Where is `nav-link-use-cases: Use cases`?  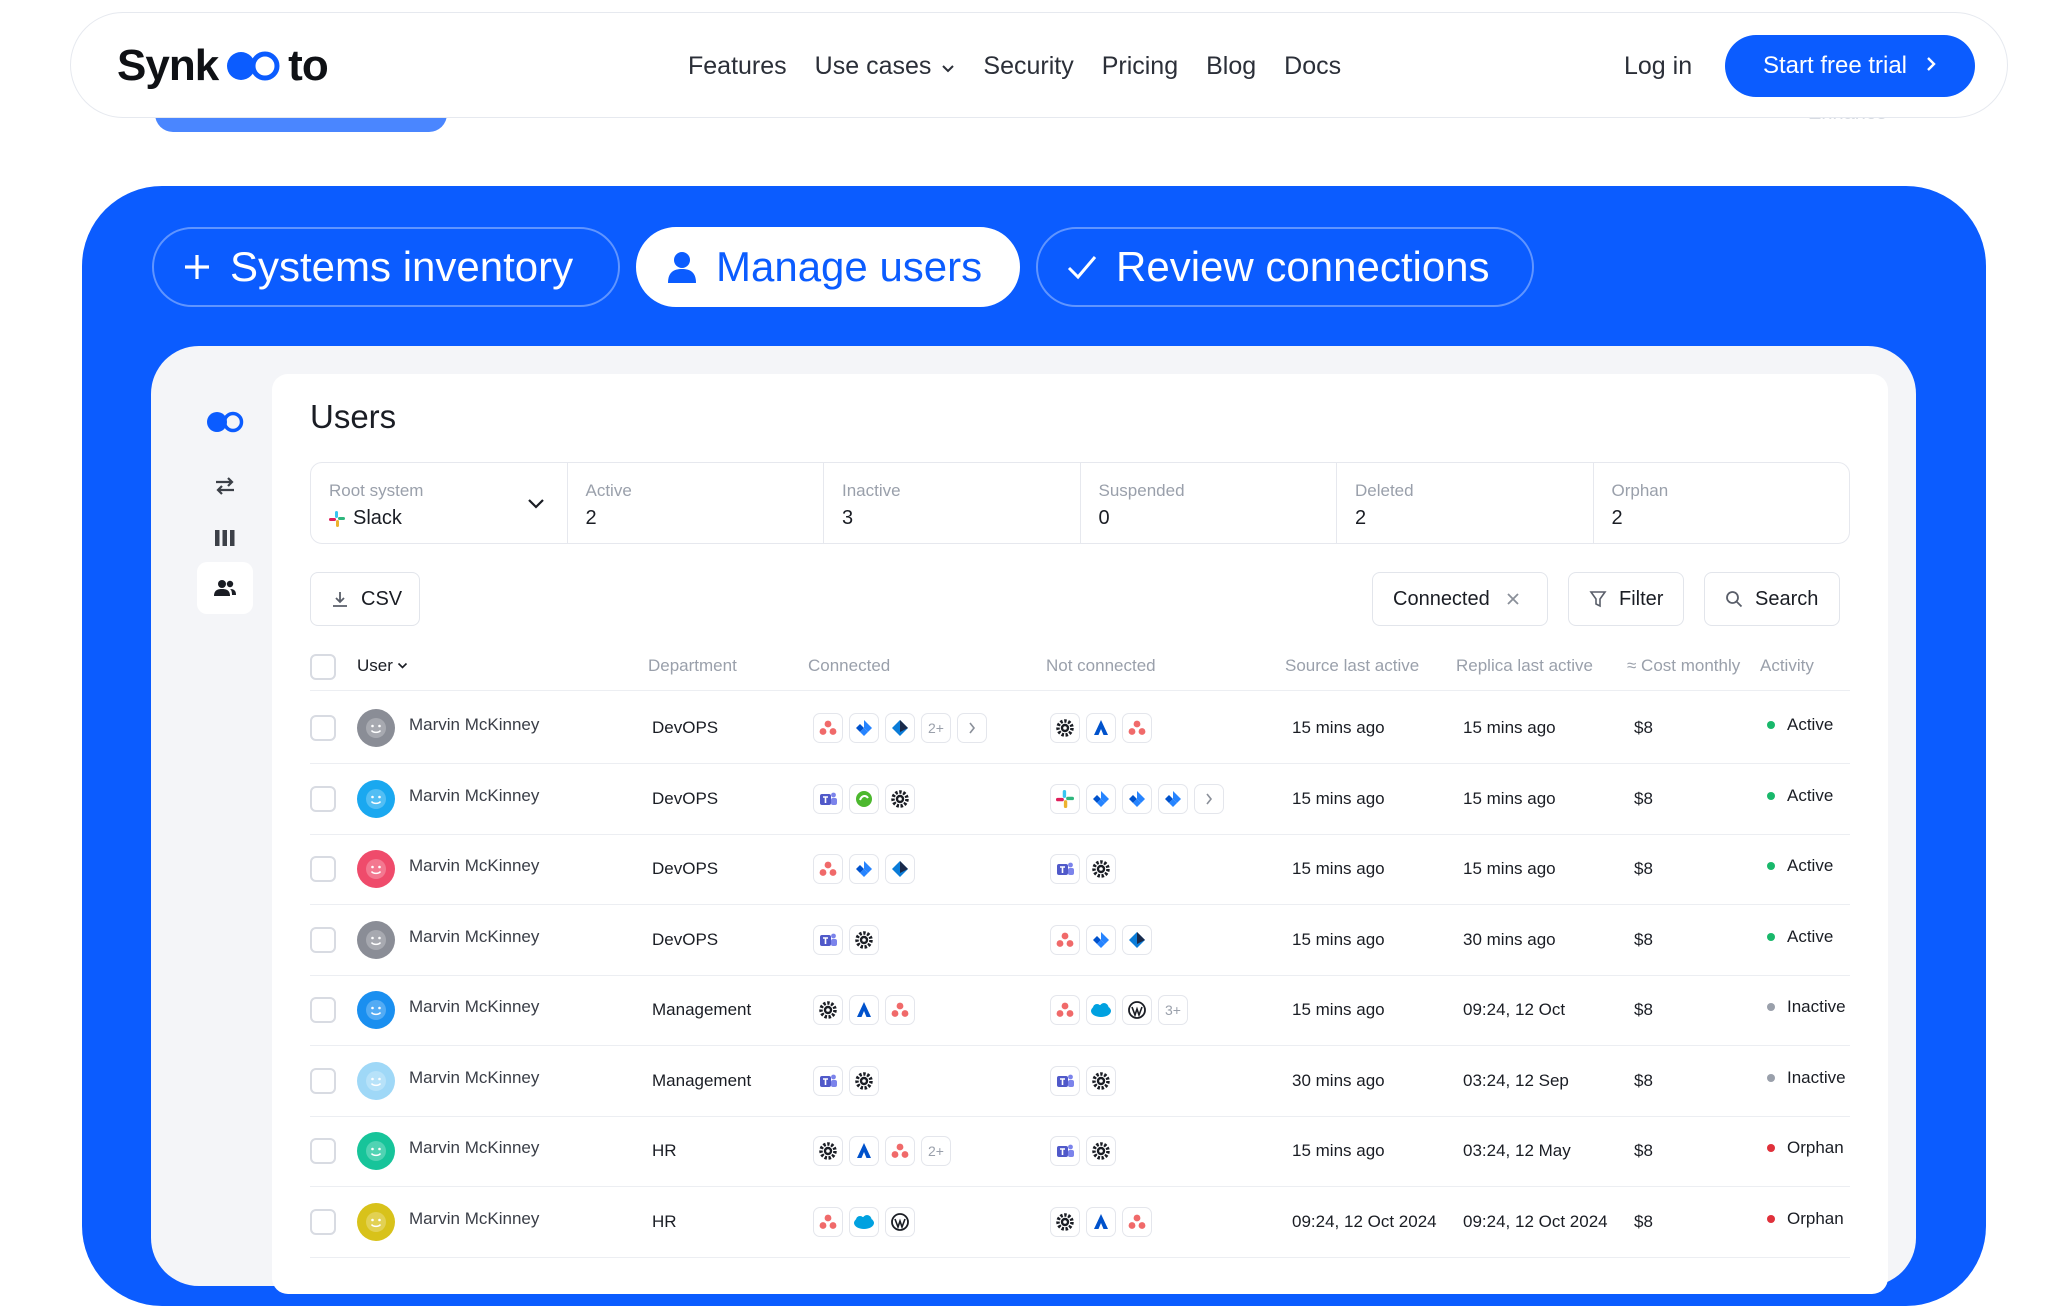
nav-link-use-cases: Use cases is located at coordinates (885, 66).